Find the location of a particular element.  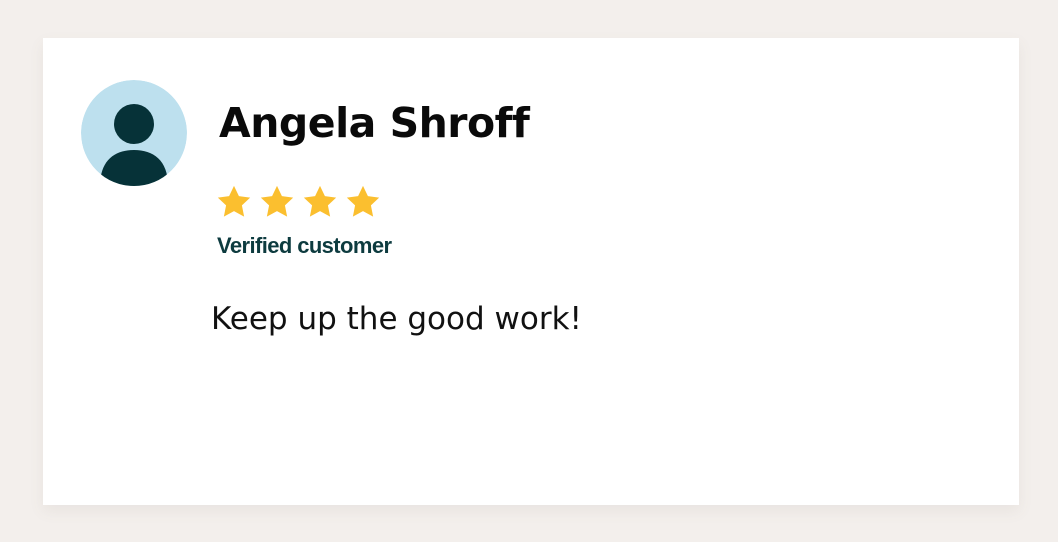

reviewer-name: Angela Shroff is located at coordinates (374, 123).